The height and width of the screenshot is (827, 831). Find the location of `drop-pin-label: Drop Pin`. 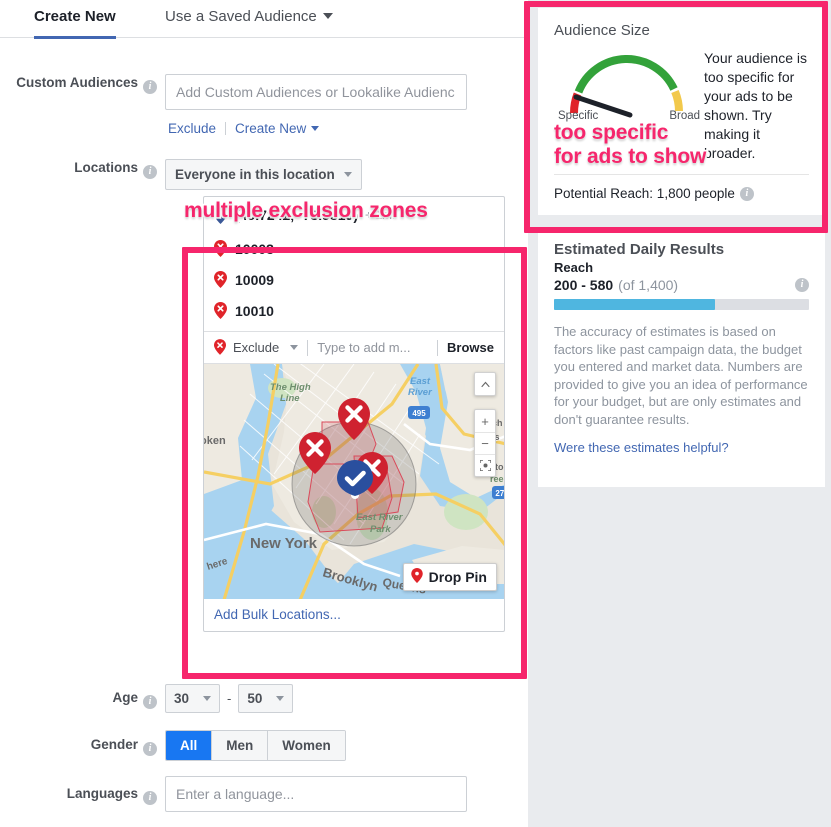

drop-pin-label: Drop Pin is located at coordinates (457, 577).